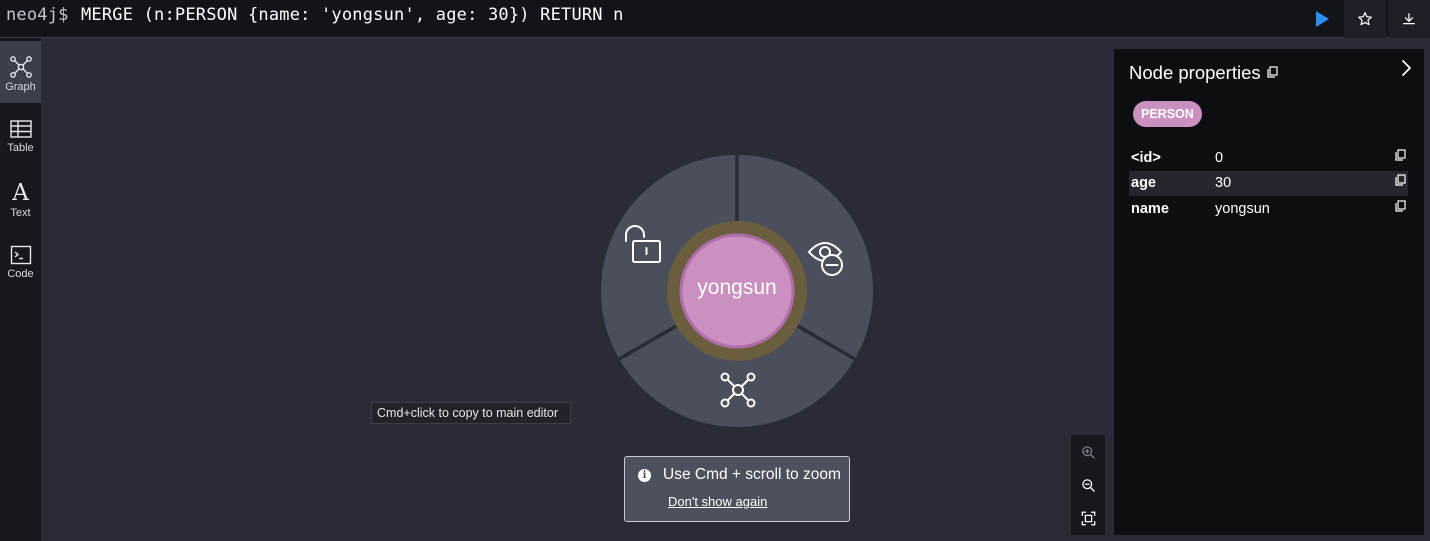  Describe the element at coordinates (1219, 158) in the screenshot. I see `property-value: 0` at that location.